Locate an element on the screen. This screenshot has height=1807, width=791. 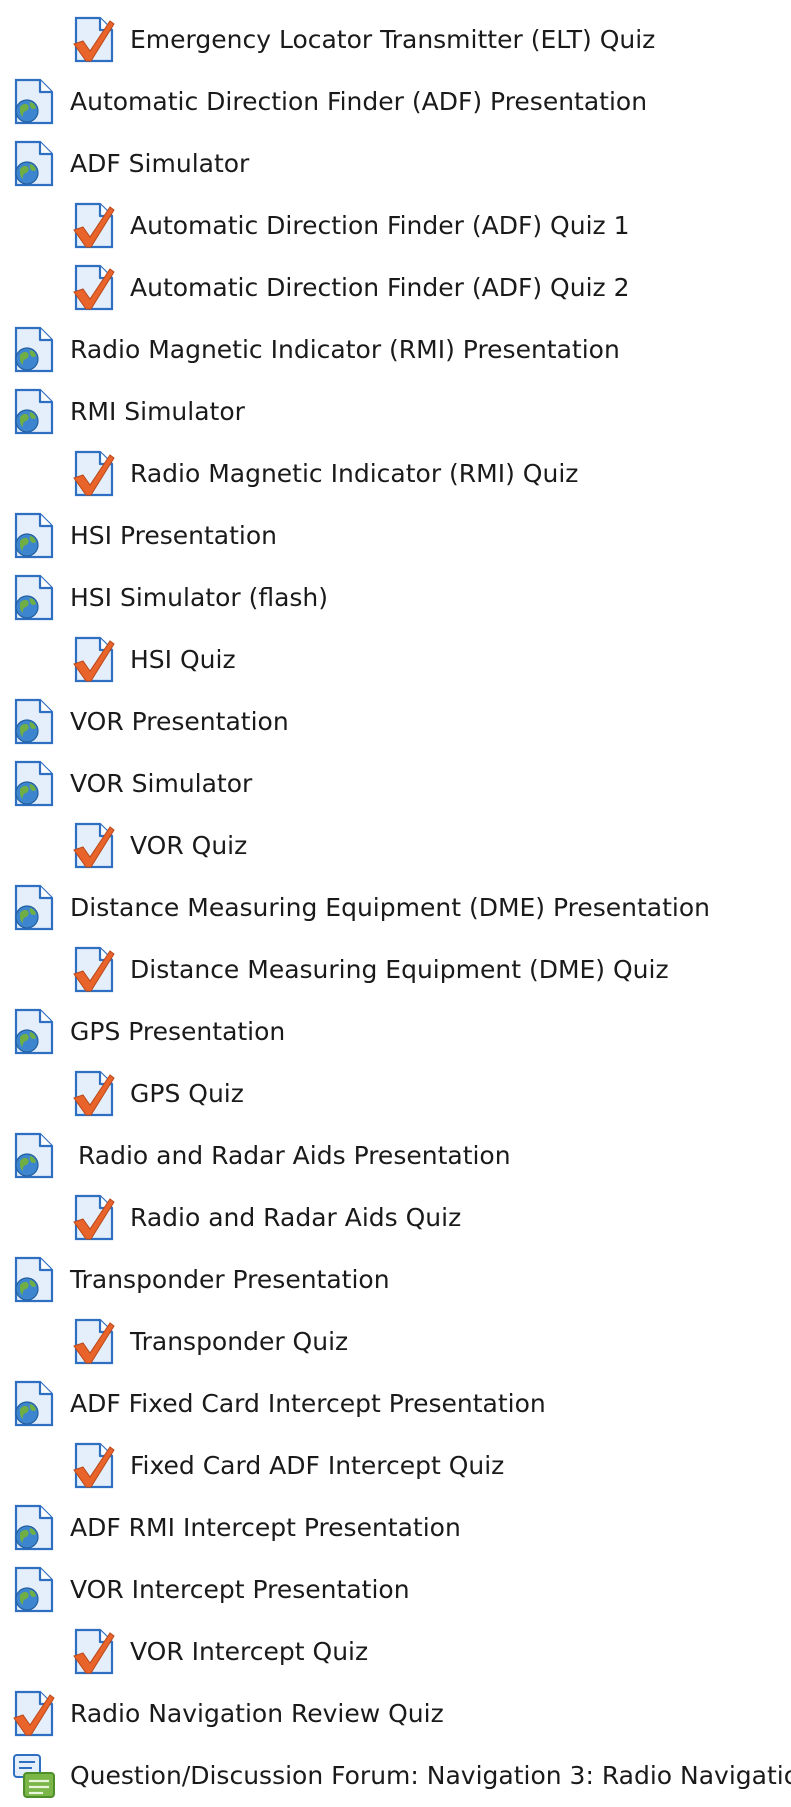
activity-item: GPS Quiz is located at coordinates (395, 1094).